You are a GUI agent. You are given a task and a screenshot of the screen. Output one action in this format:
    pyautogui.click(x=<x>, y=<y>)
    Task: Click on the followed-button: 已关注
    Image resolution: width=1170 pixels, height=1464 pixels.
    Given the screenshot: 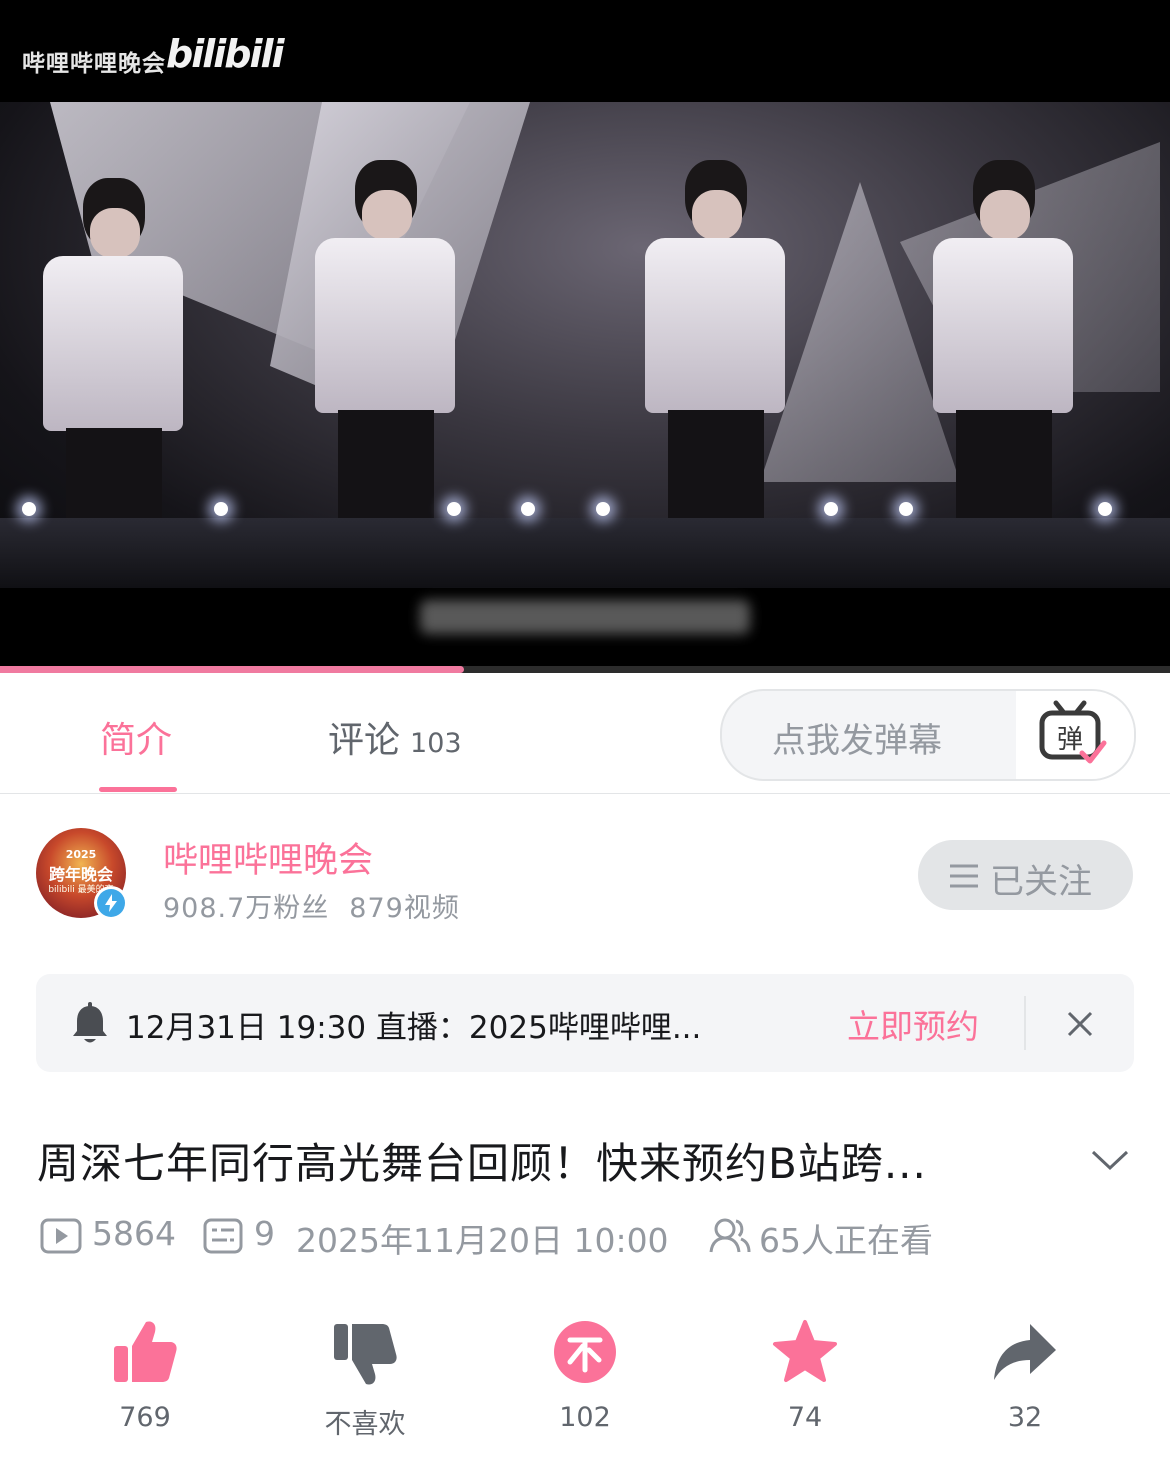 What is the action you would take?
    pyautogui.click(x=1025, y=875)
    